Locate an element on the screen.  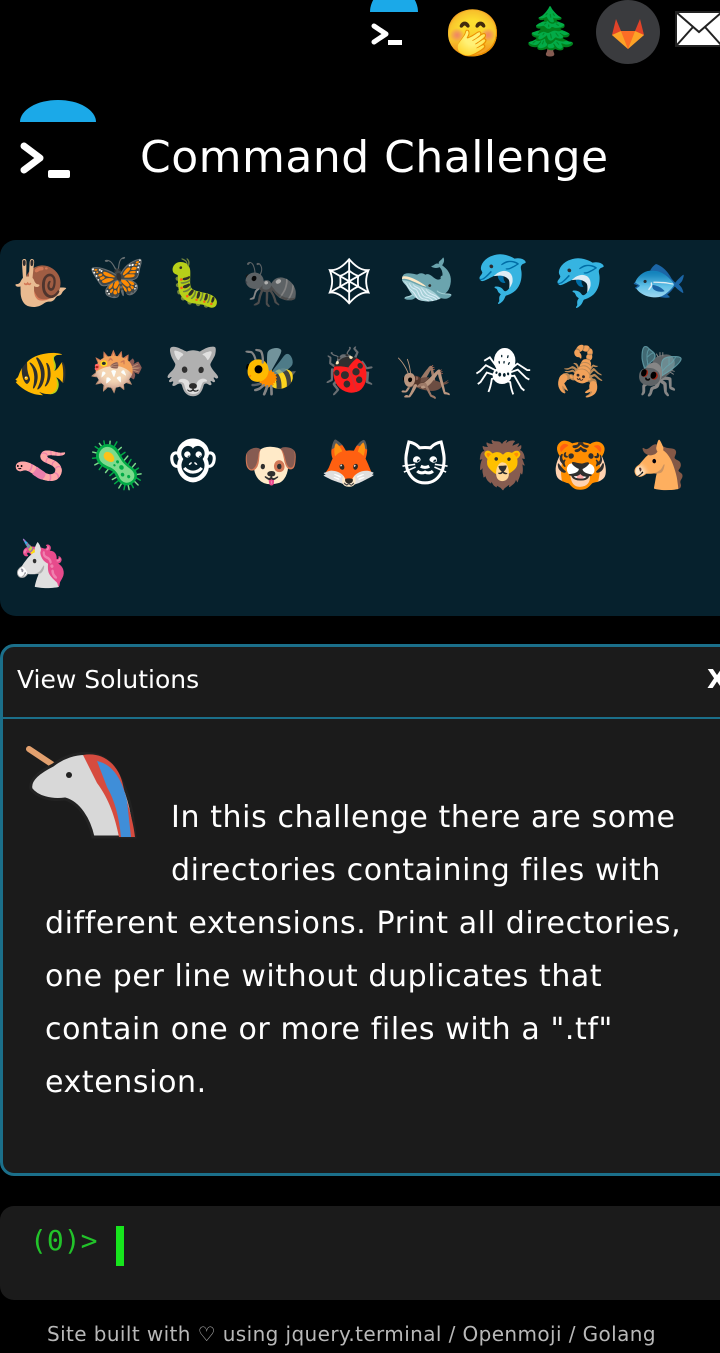
christmas-tree-icon: 🌲 is located at coordinates (550, 31).